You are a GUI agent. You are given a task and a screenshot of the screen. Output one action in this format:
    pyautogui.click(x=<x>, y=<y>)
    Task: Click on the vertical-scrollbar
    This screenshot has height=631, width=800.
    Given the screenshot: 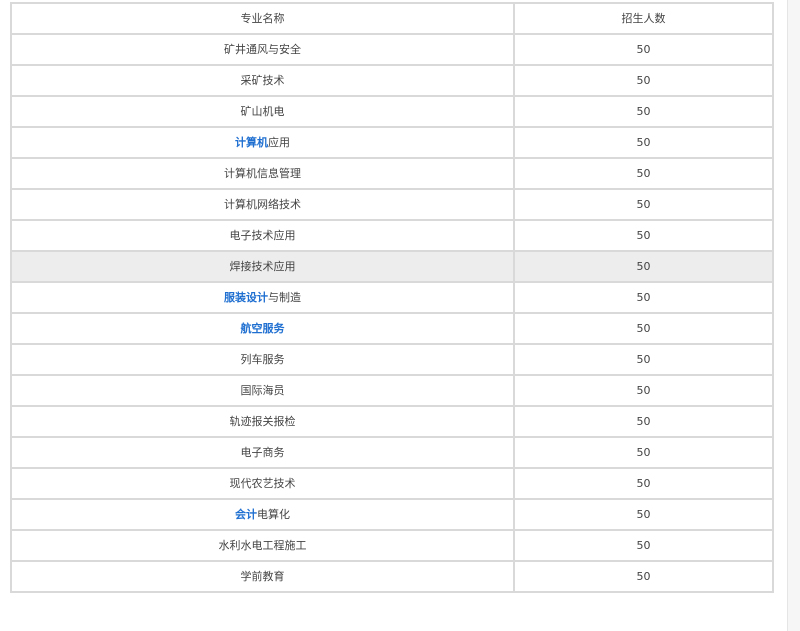 What is the action you would take?
    pyautogui.click(x=793, y=315)
    